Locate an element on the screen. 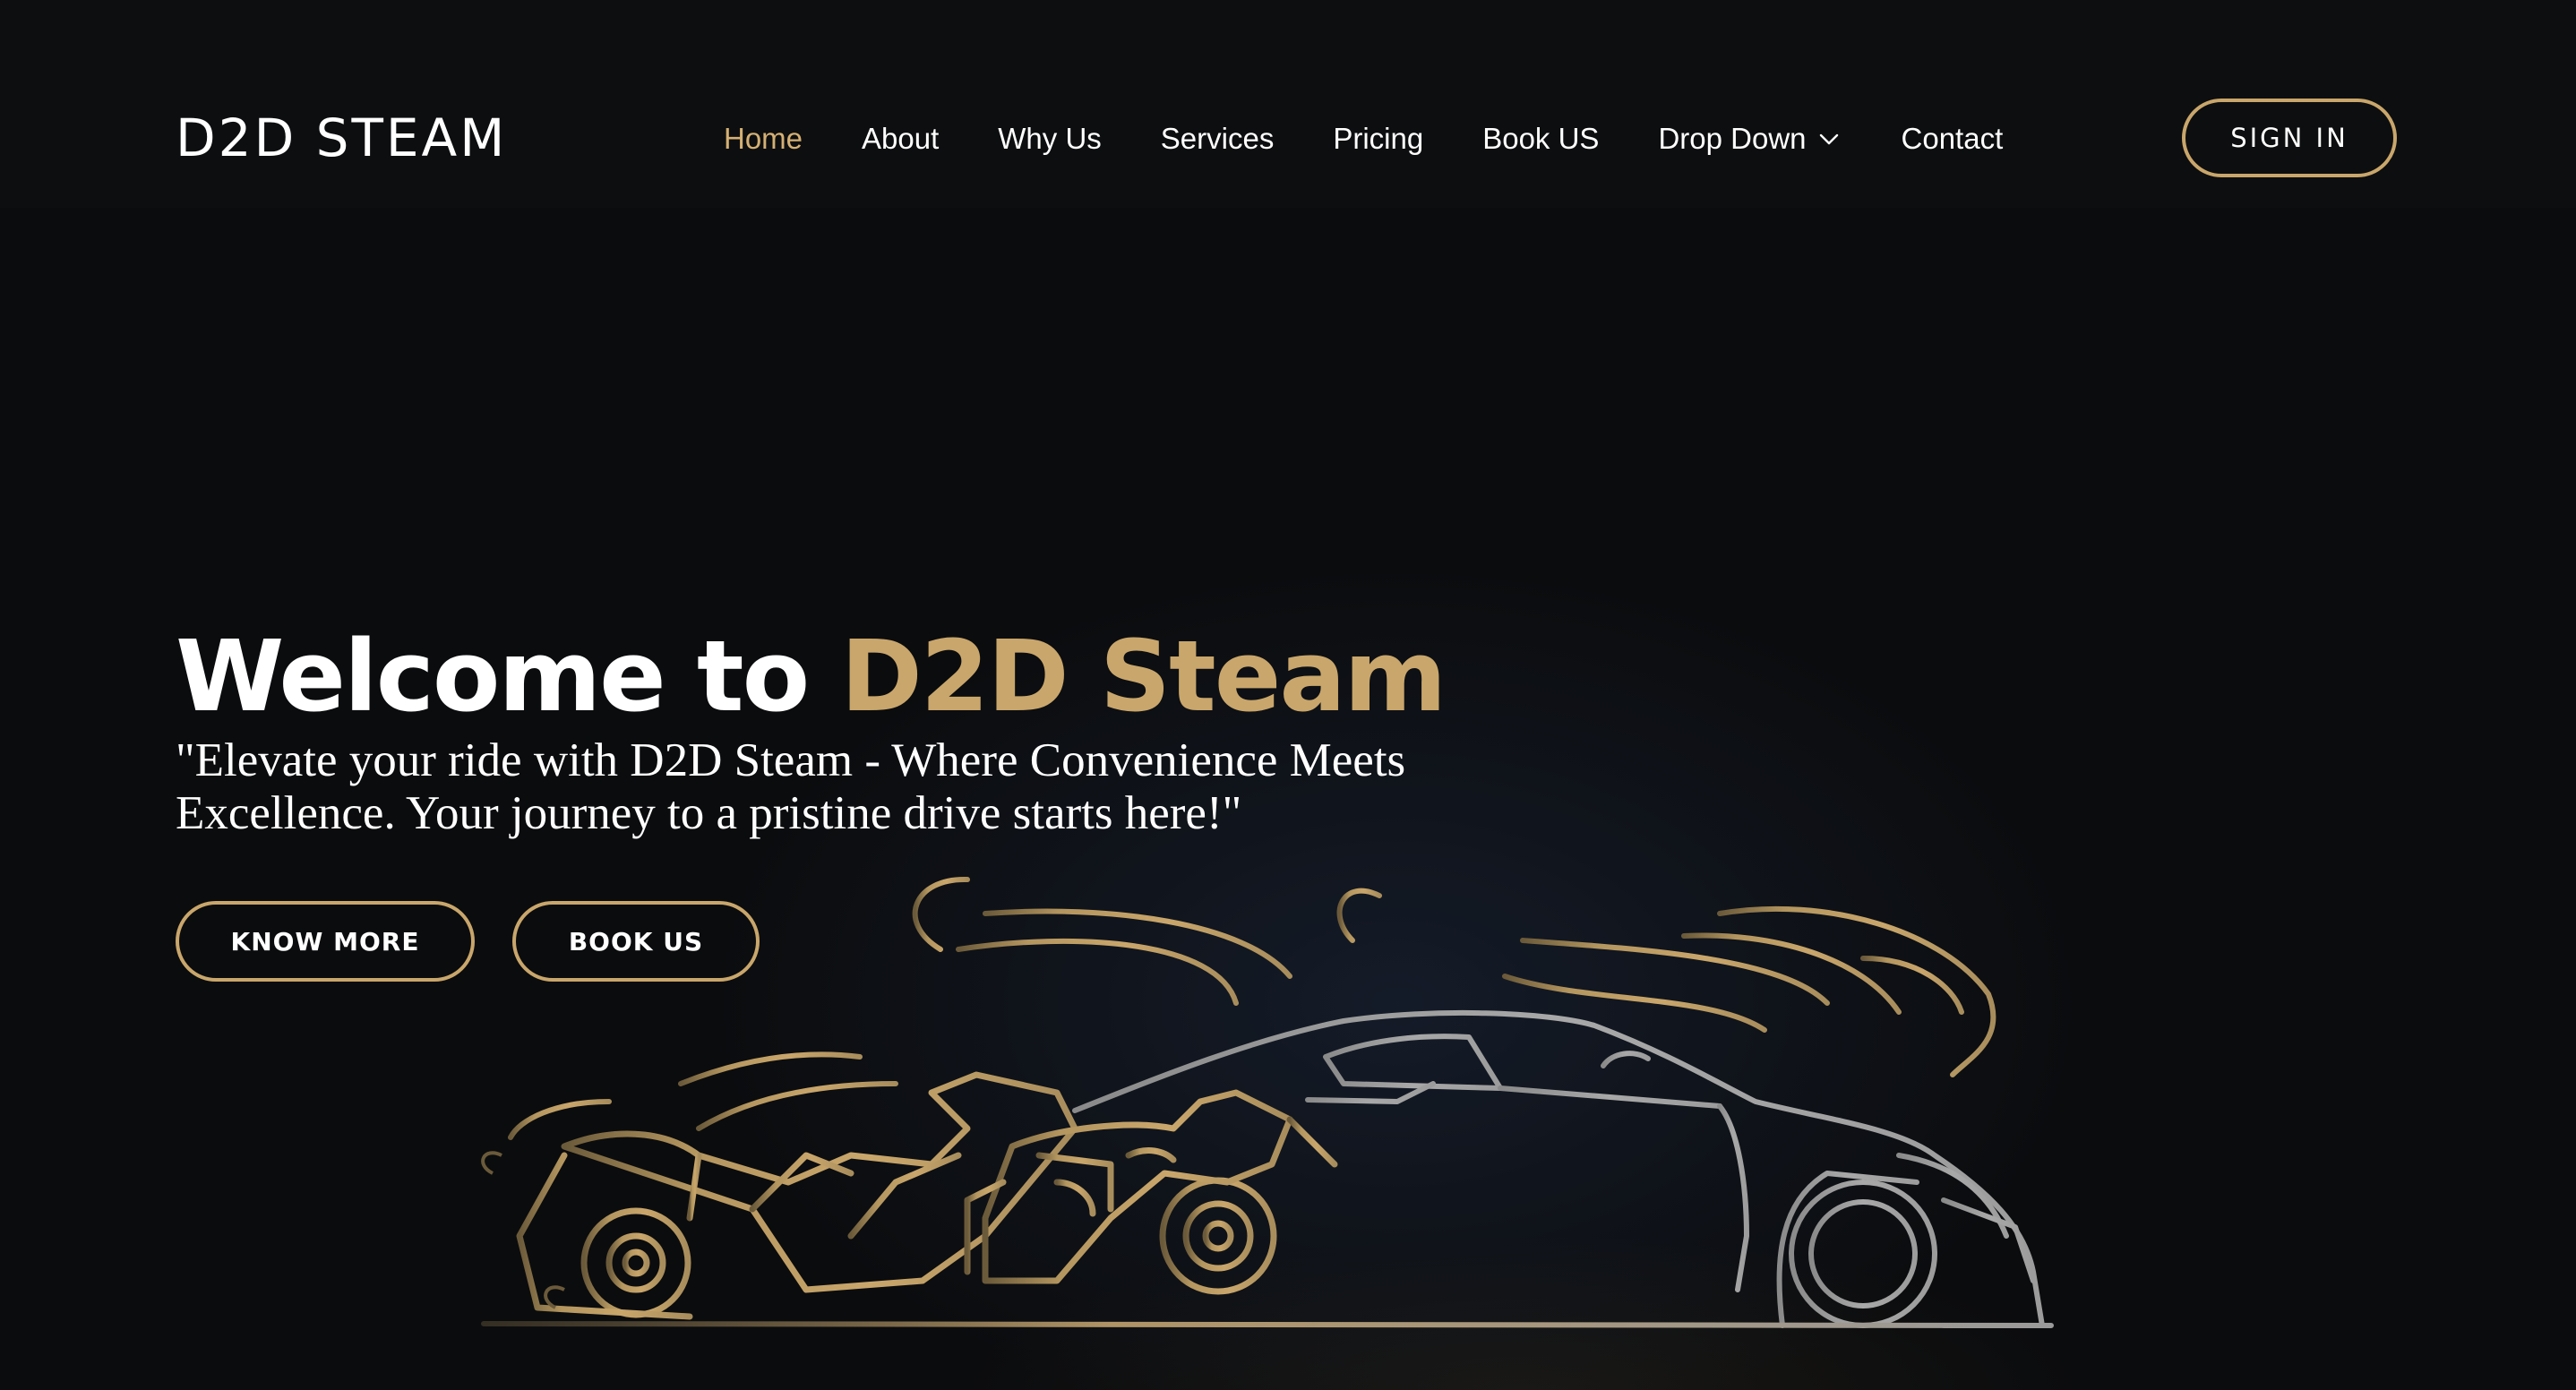 The height and width of the screenshot is (1390, 2576). nav-drop-down-label: Drop Down is located at coordinates (1732, 138).